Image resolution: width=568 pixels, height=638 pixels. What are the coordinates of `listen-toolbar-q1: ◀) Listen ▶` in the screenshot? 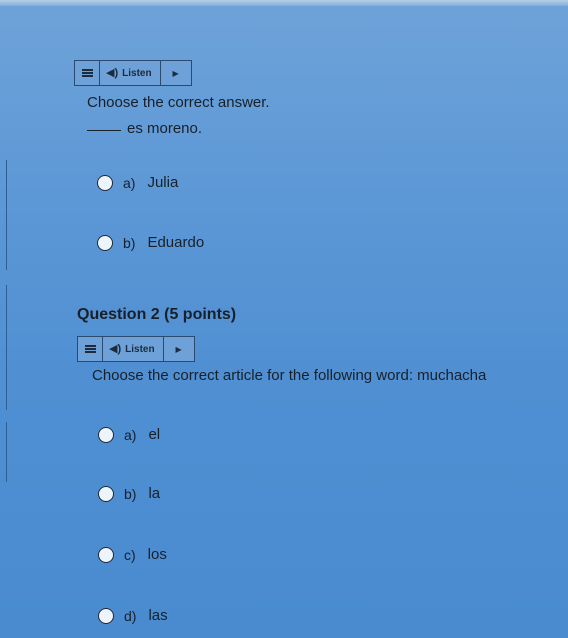 It's located at (133, 73).